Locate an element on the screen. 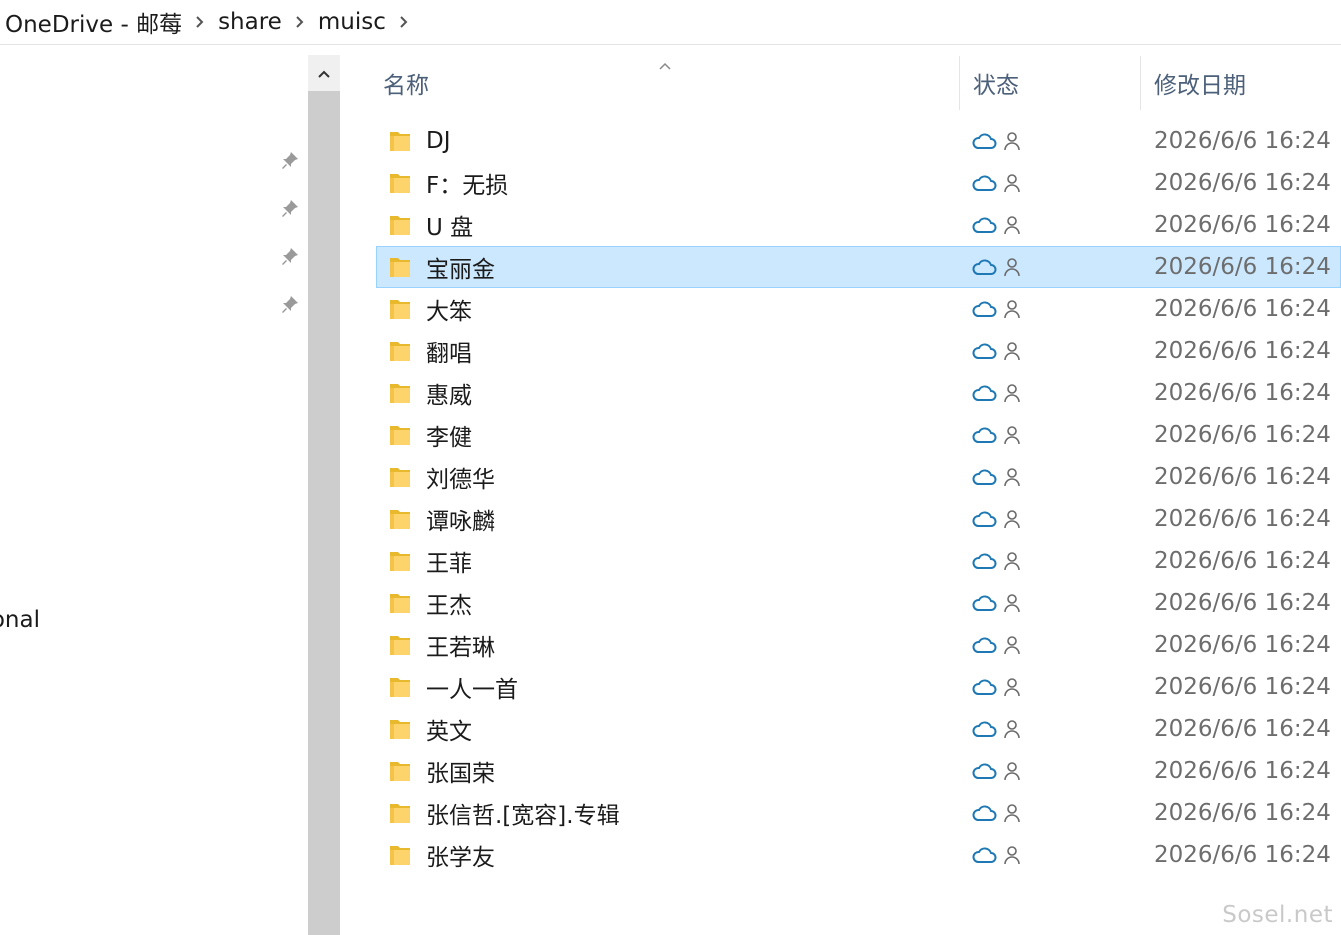 The height and width of the screenshot is (935, 1341). file-name: 王若琳 is located at coordinates (460, 648).